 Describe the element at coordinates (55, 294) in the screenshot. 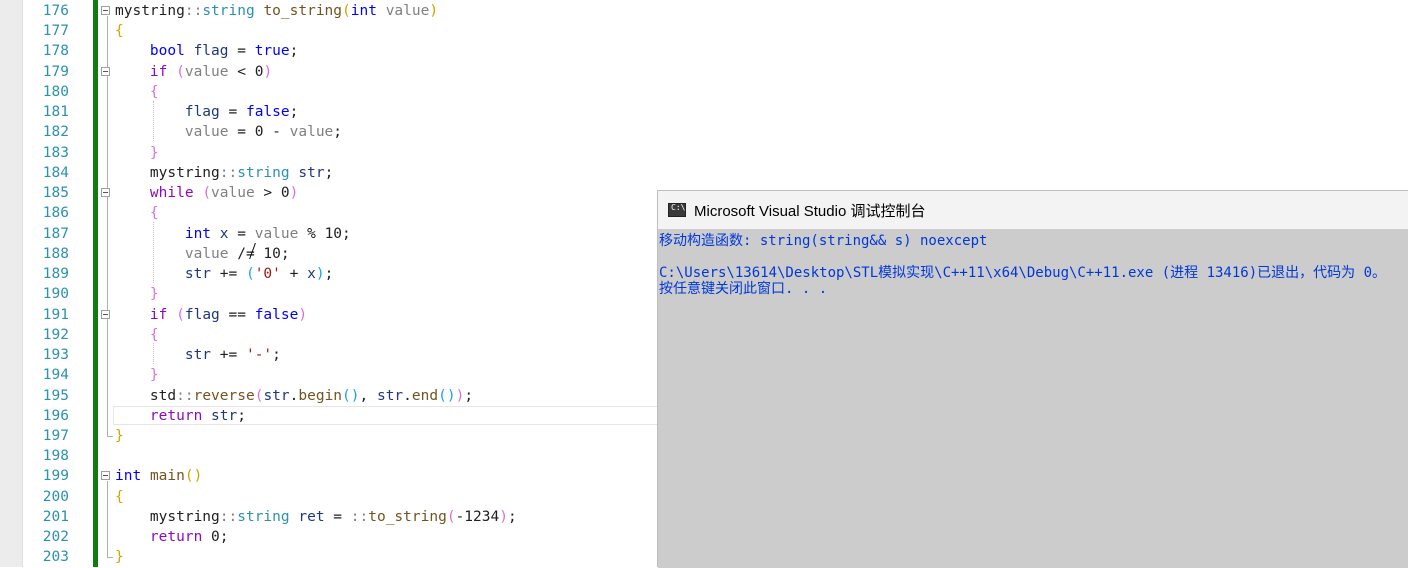

I see `line-number: 190` at that location.